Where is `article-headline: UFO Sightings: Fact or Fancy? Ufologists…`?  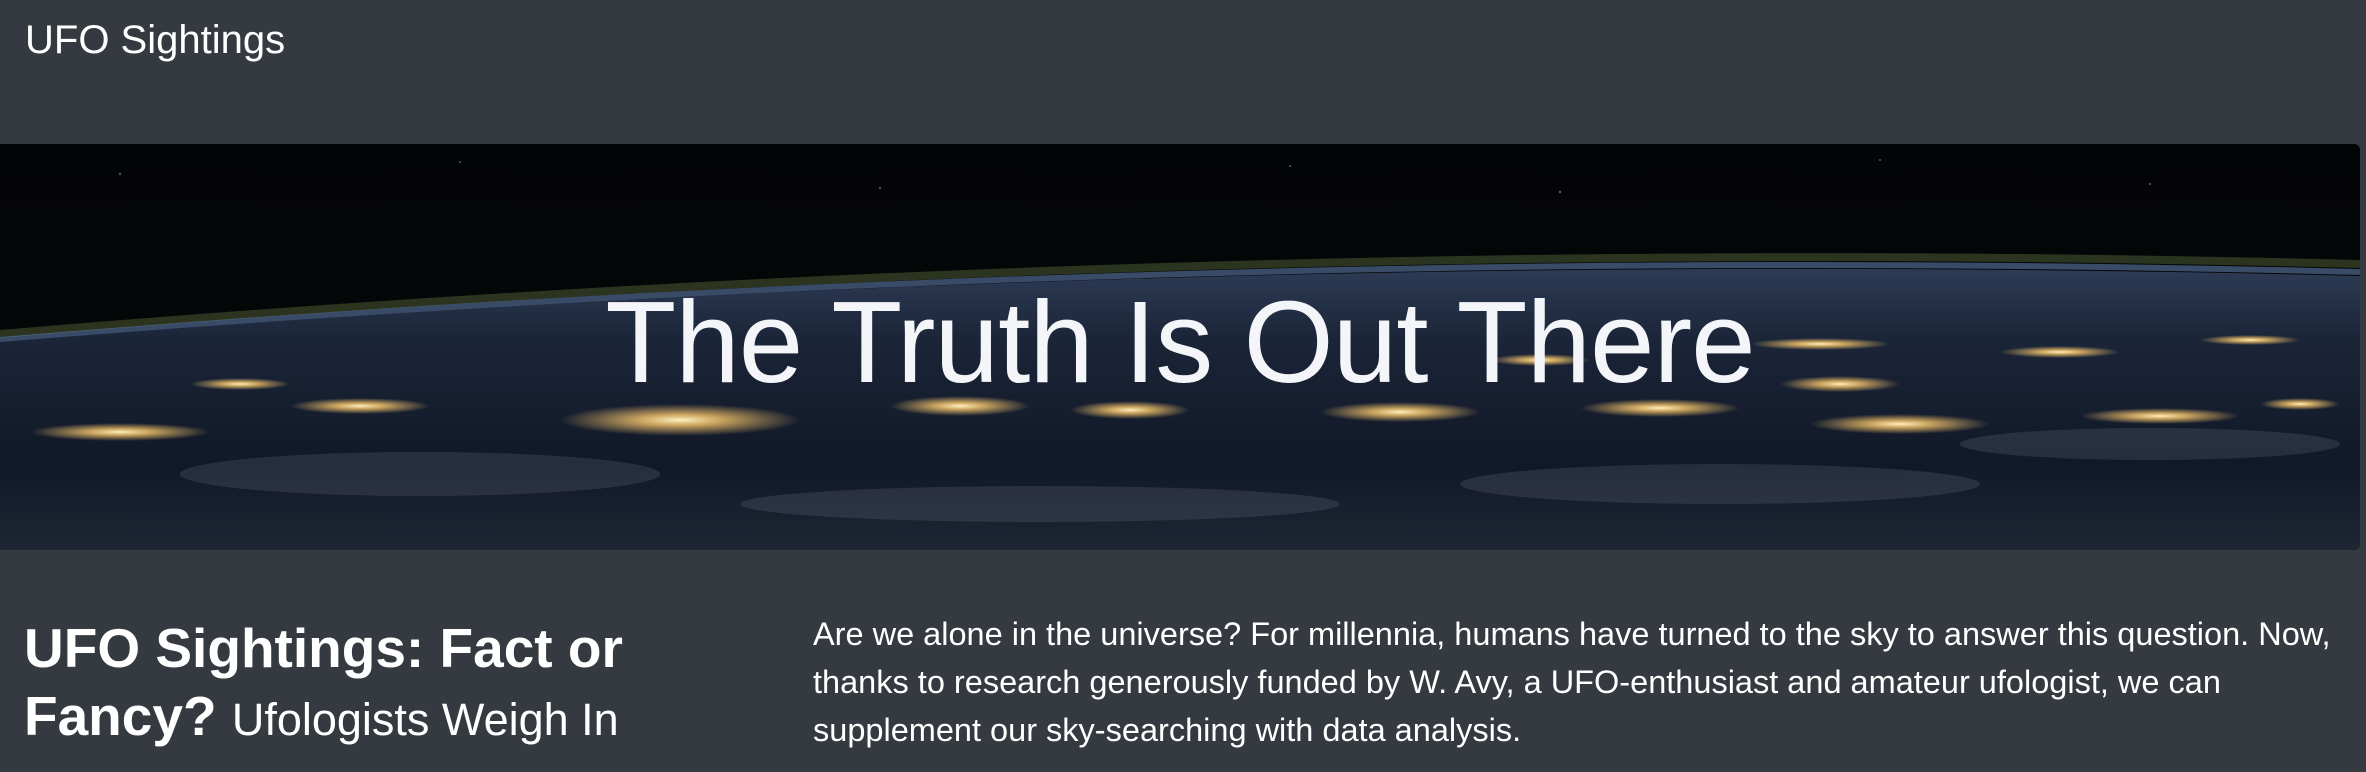 article-headline: UFO Sightings: Fact or Fancy? Ufologists… is located at coordinates (389, 684).